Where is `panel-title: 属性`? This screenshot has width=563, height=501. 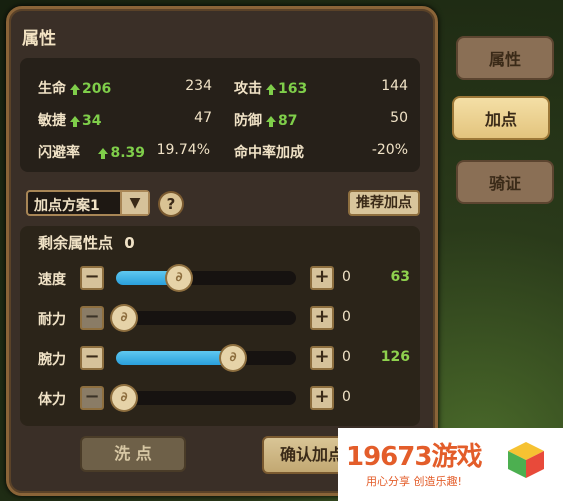 panel-title: 属性 is located at coordinates (39, 39).